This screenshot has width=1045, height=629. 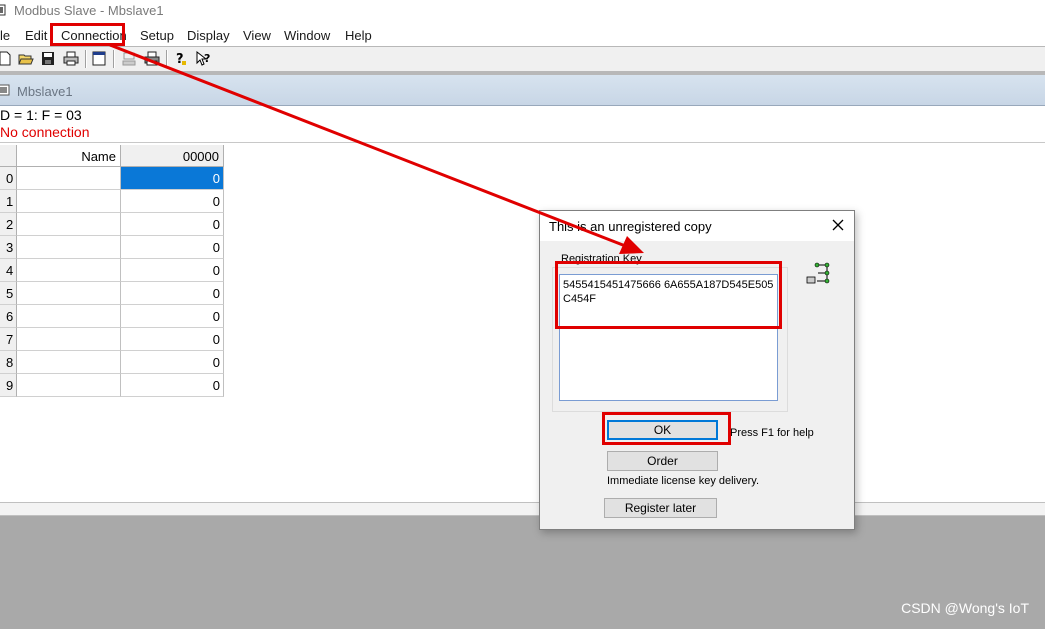 I want to click on row-number: 7, so click(x=10, y=339).